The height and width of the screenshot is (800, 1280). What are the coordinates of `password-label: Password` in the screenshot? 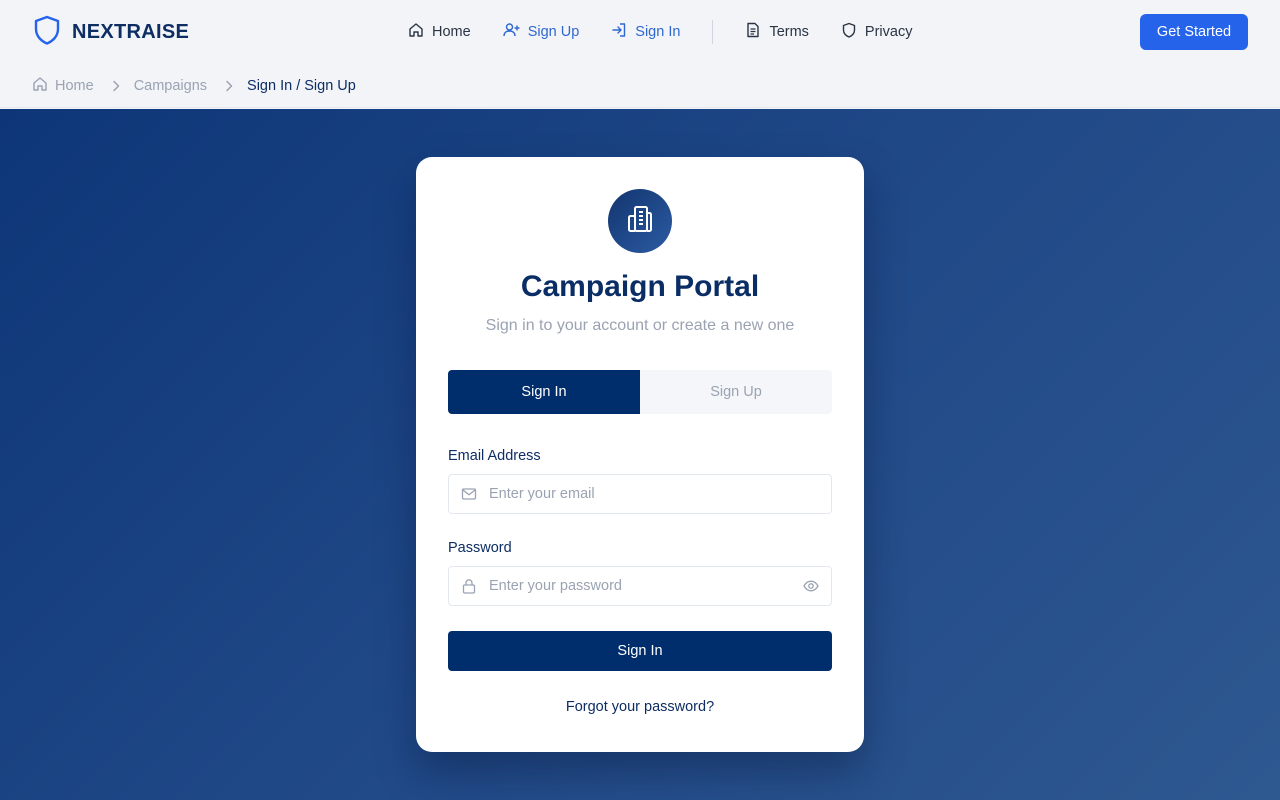 It's located at (480, 548).